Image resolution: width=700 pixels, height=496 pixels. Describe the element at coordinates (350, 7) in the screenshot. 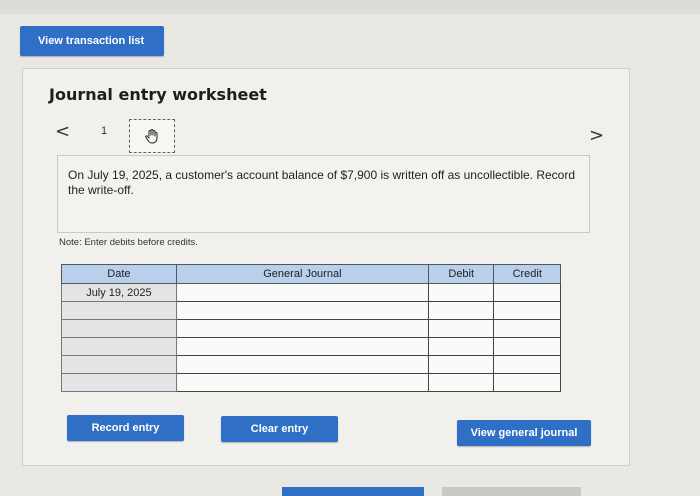

I see `top-strip` at that location.